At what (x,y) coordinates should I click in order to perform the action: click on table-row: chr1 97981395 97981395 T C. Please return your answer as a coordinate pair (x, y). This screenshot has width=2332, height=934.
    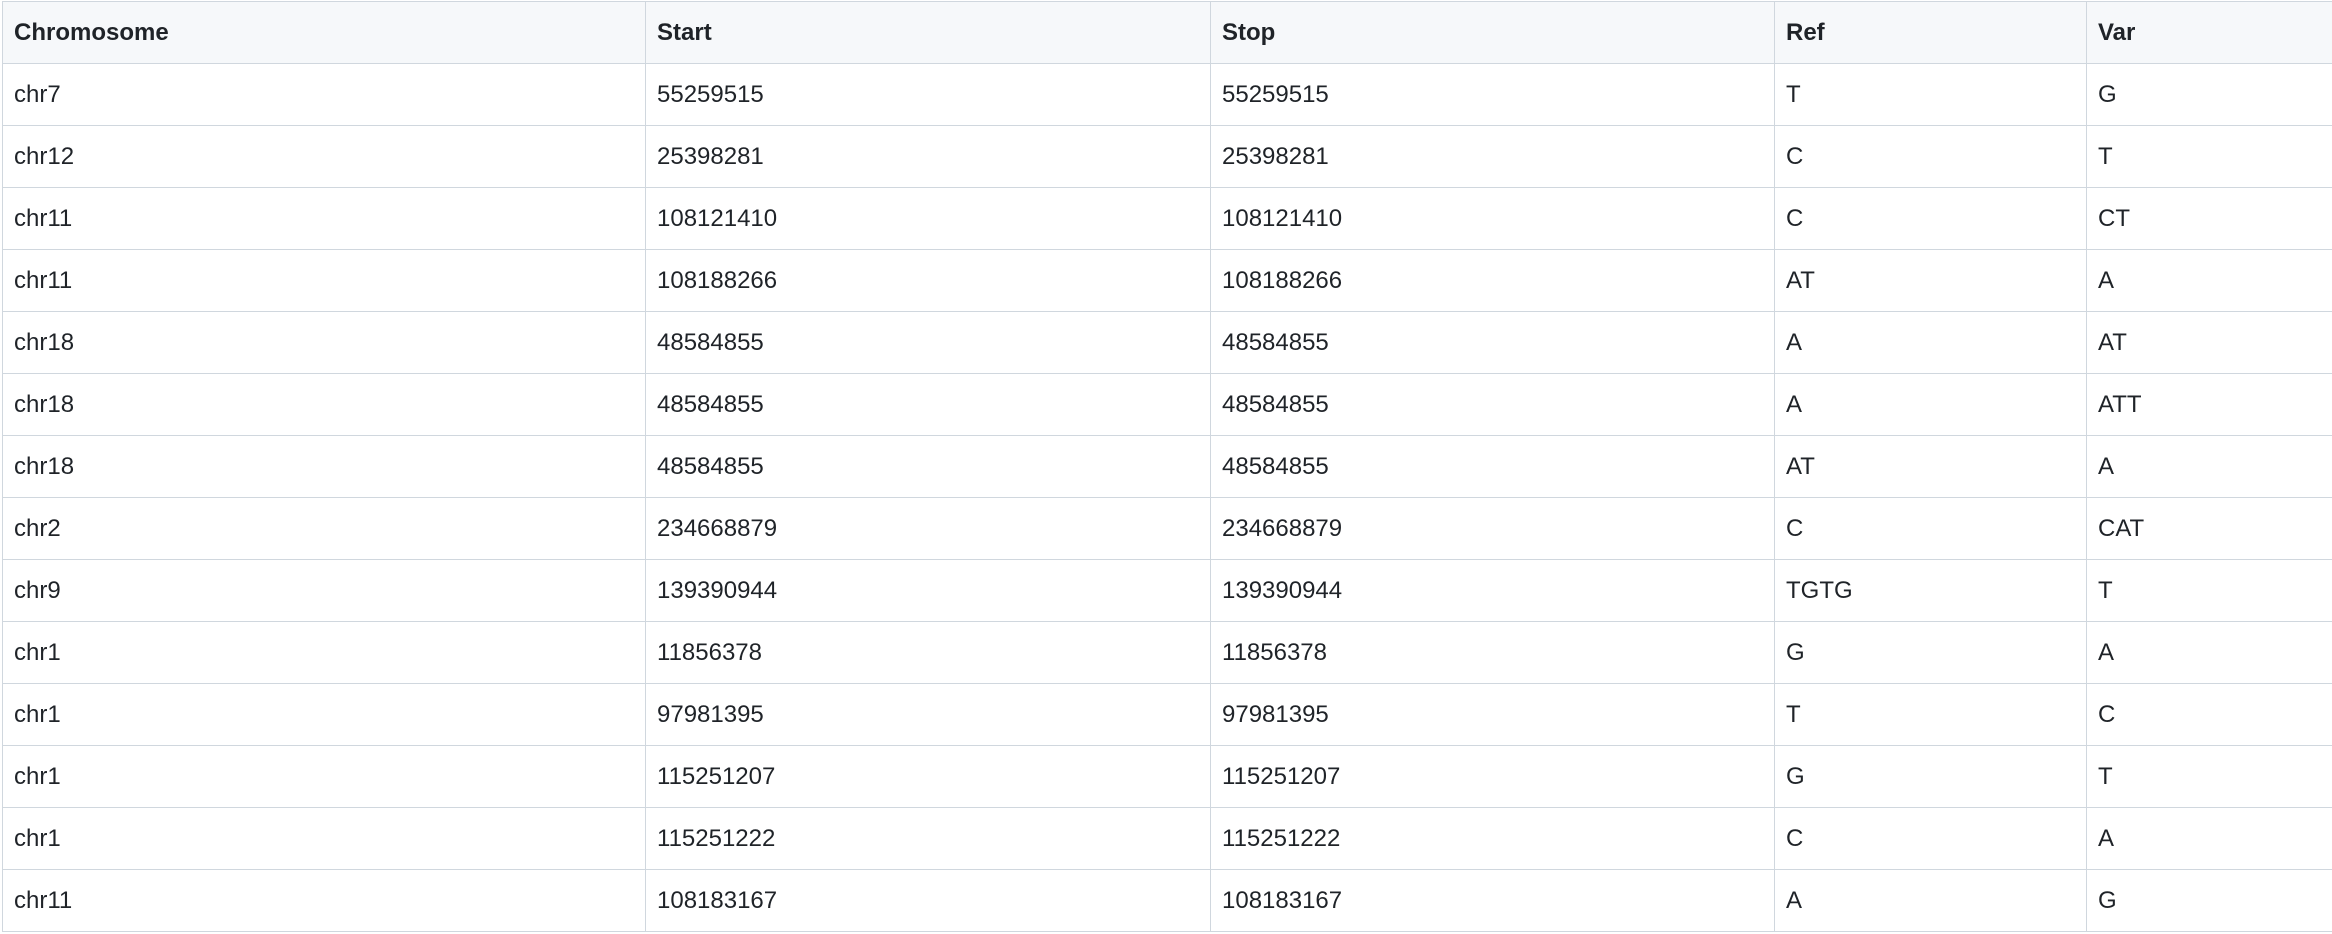
    Looking at the image, I should click on (1167, 714).